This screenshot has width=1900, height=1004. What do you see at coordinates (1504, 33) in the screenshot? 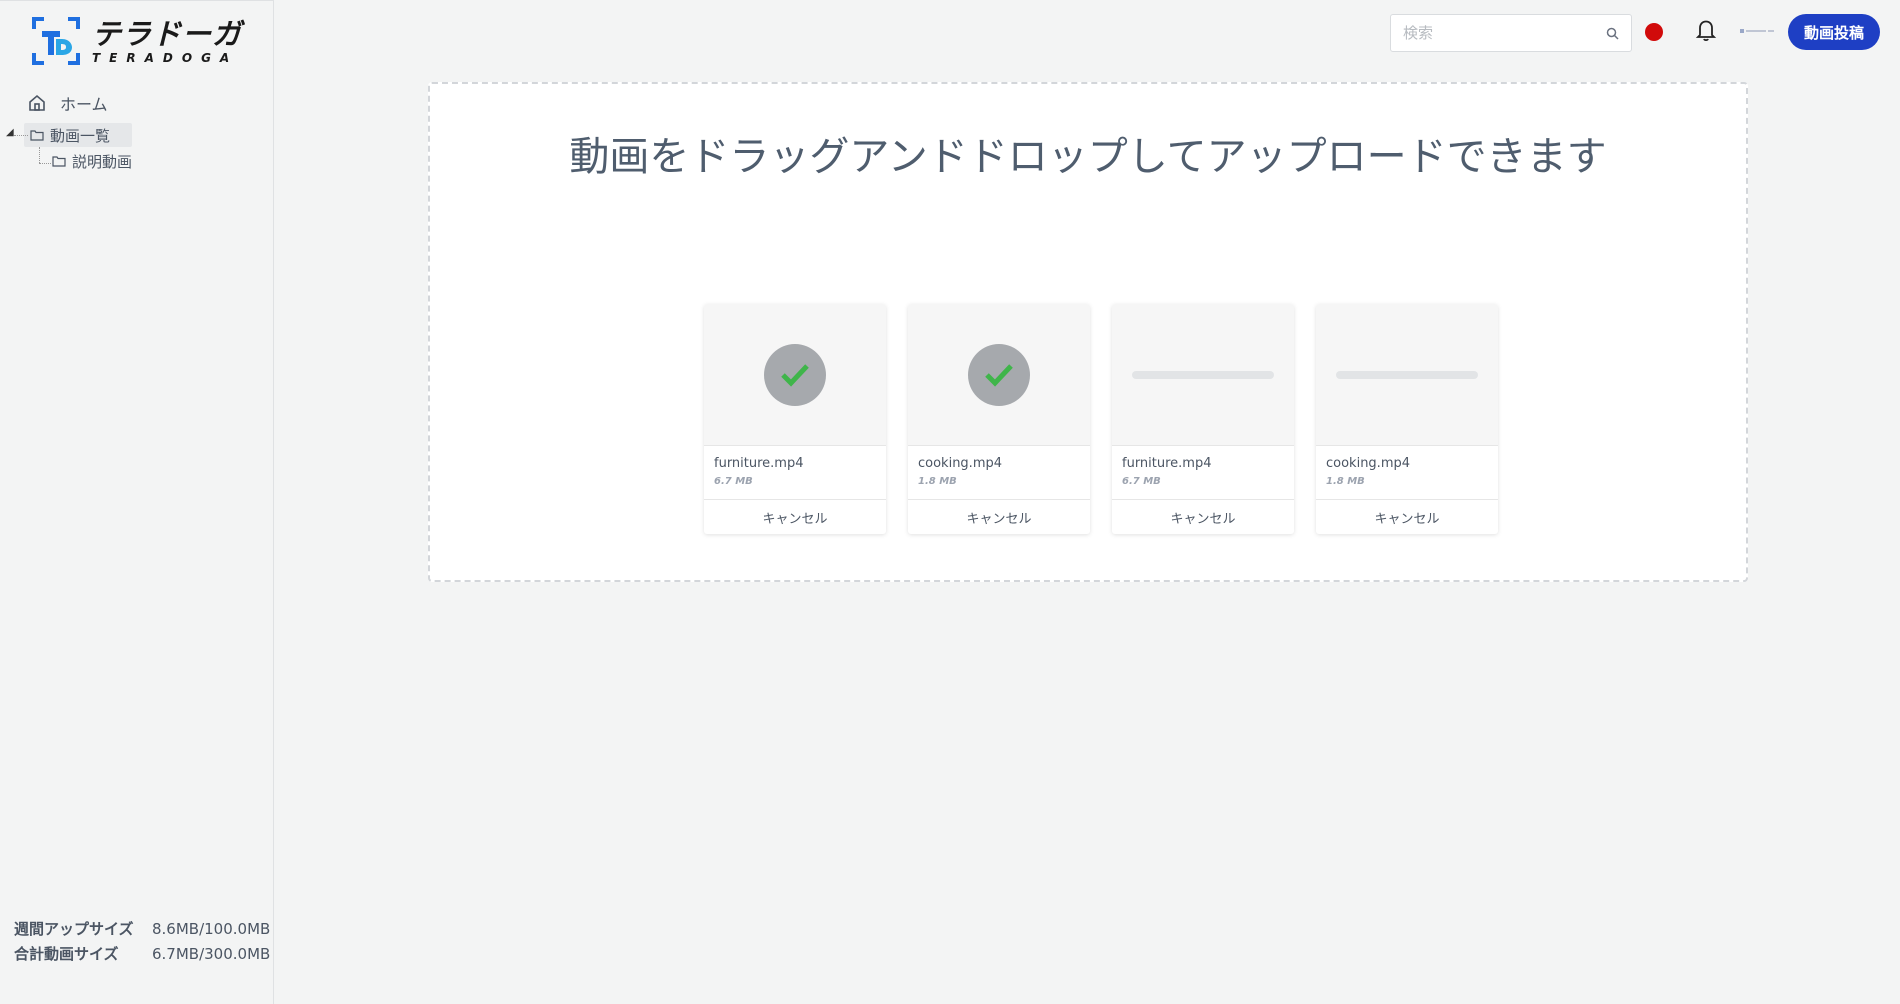
I see `search-input` at bounding box center [1504, 33].